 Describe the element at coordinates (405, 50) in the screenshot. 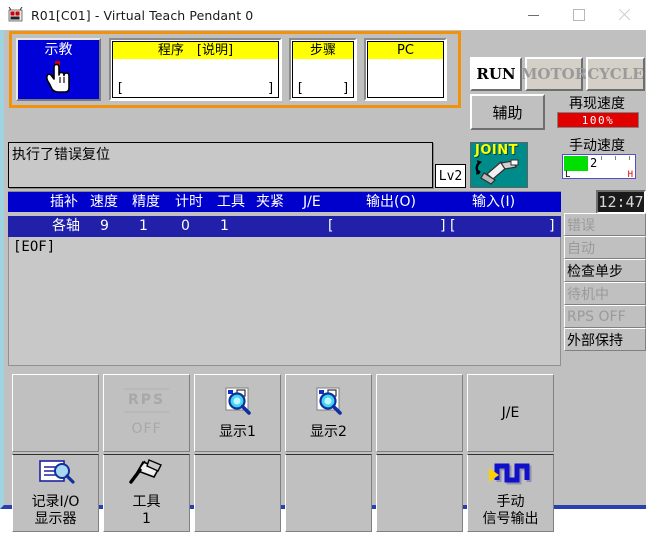

I see `pc-field-title: PC` at that location.